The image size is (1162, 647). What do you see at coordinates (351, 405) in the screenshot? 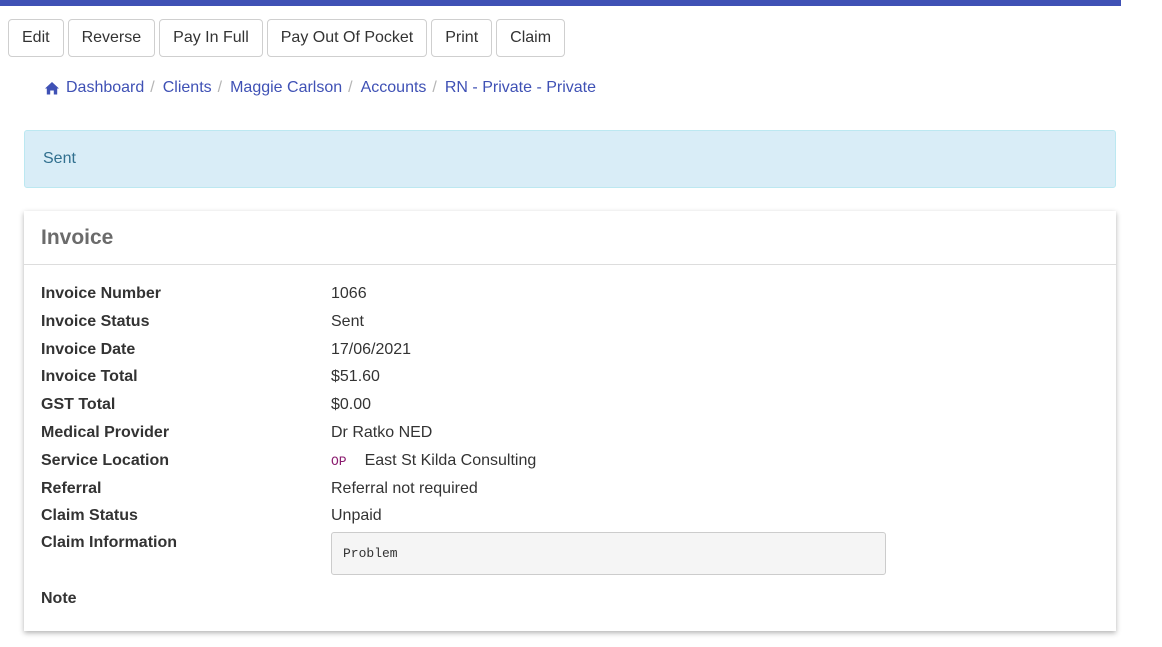
I see `gst-total-value: $0.00` at bounding box center [351, 405].